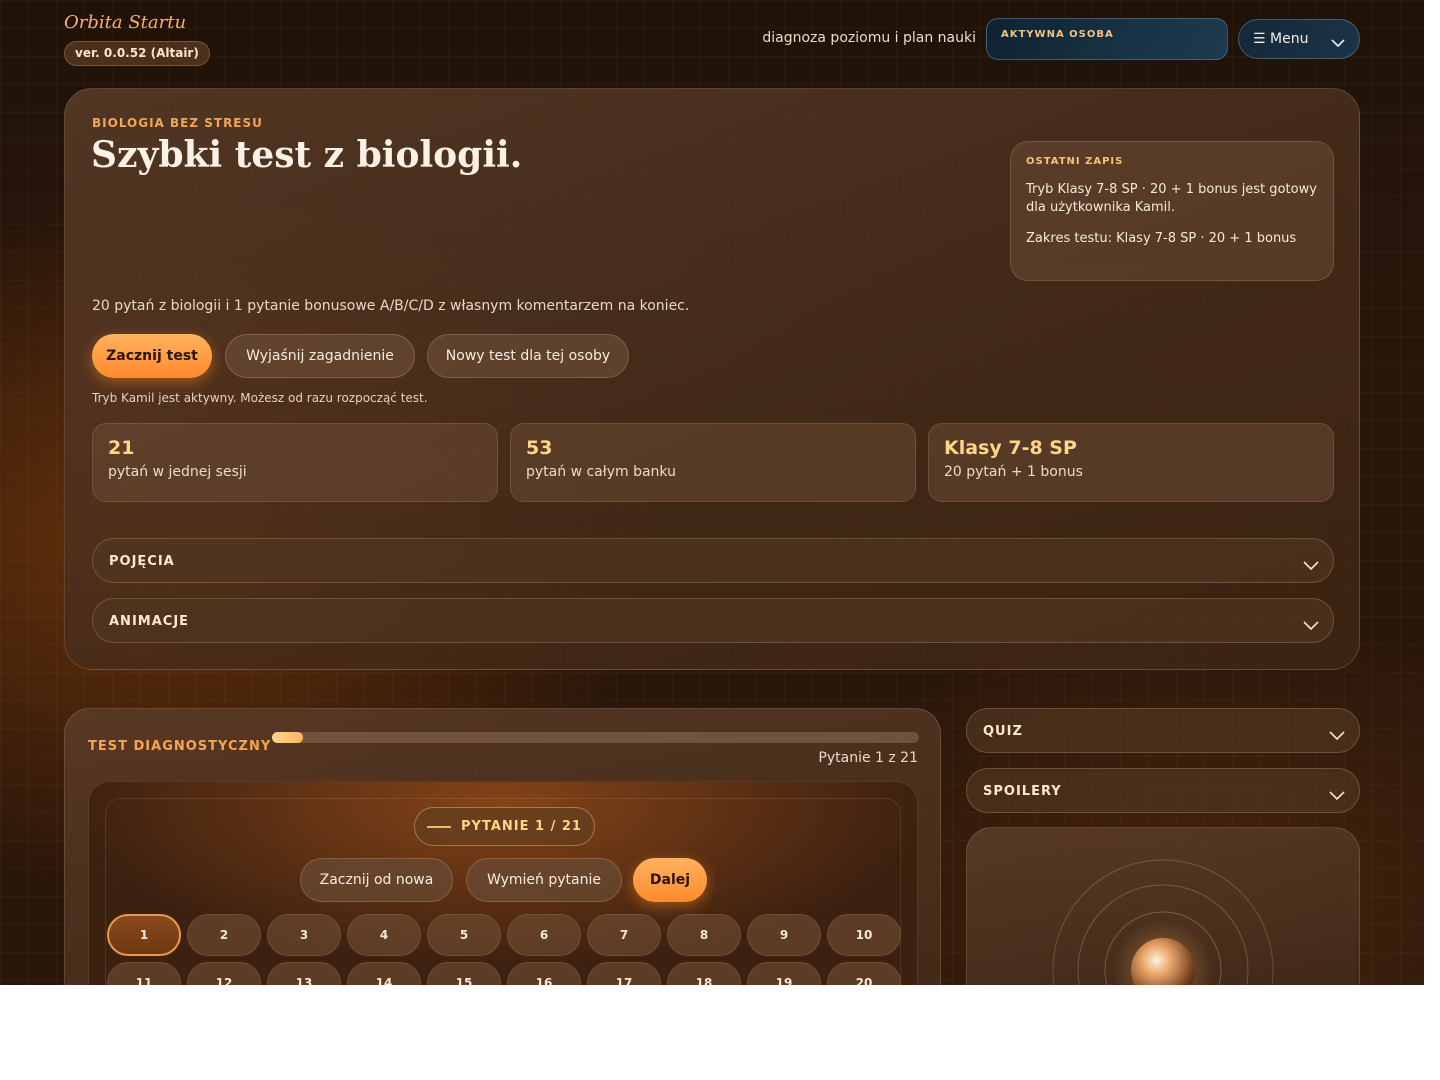  I want to click on stat-value: 53, so click(539, 448).